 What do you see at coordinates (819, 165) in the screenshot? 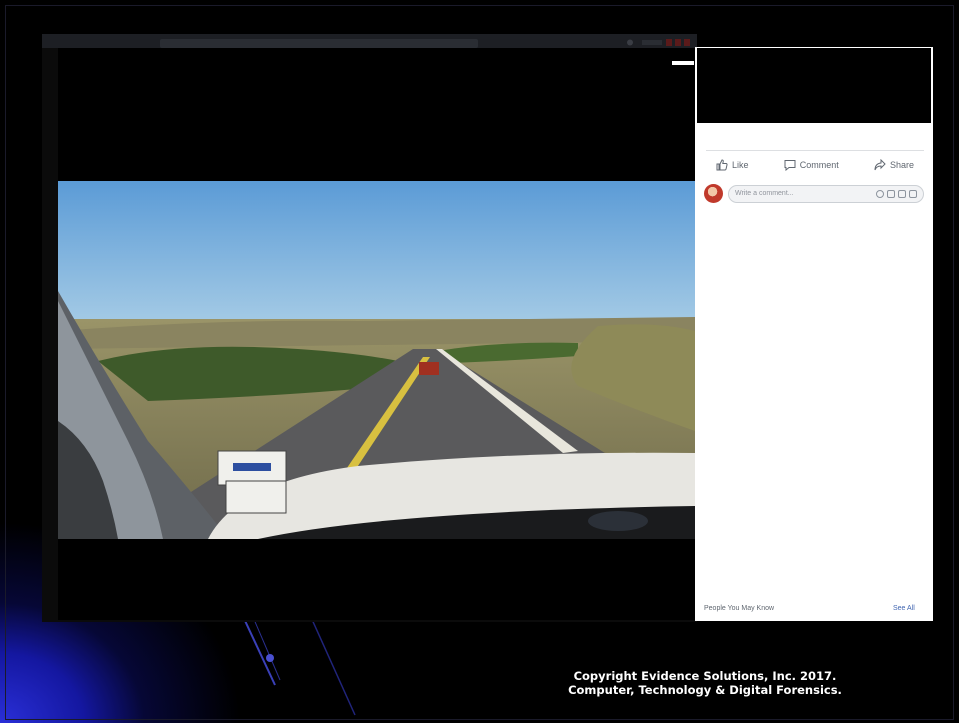
I see `comment-label: Comment` at bounding box center [819, 165].